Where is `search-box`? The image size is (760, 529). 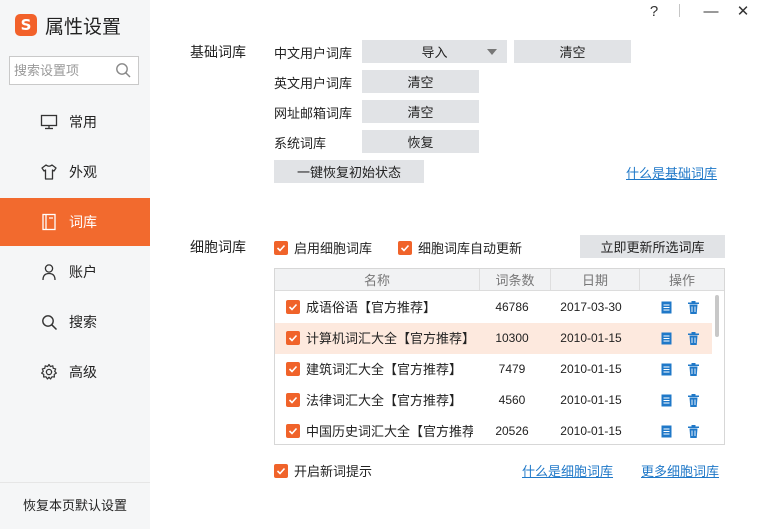 search-box is located at coordinates (74, 70).